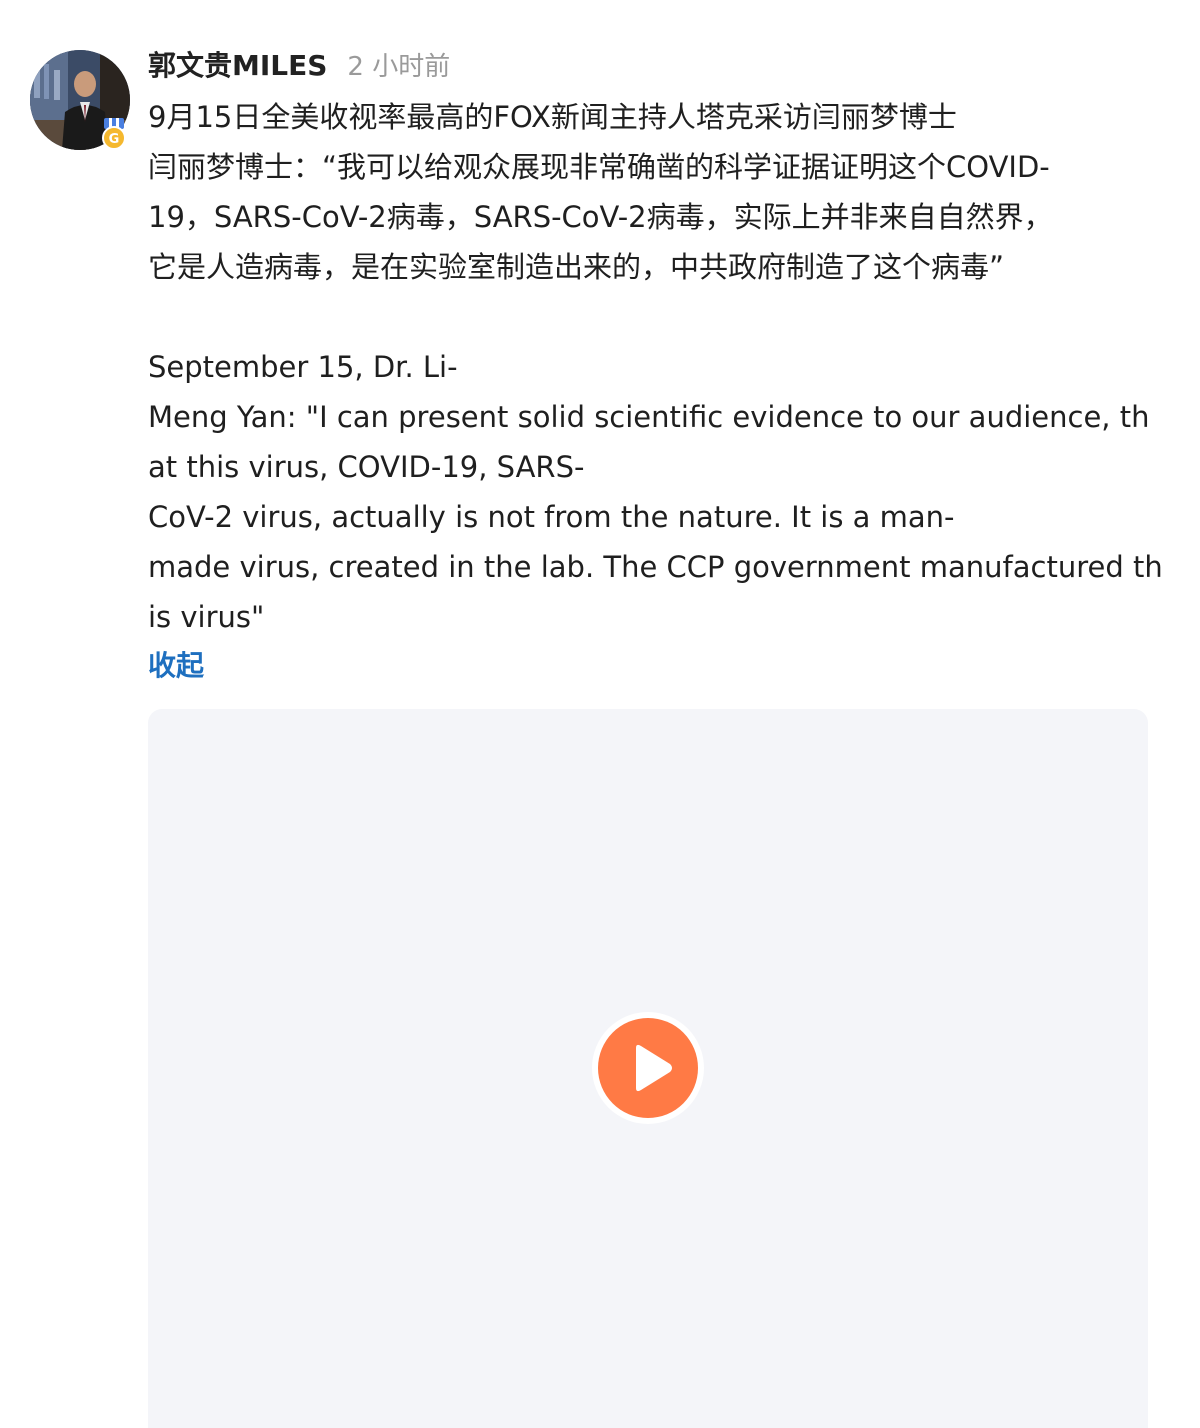 The image size is (1200, 1428). I want to click on post-text-line: is virus", so click(206, 617).